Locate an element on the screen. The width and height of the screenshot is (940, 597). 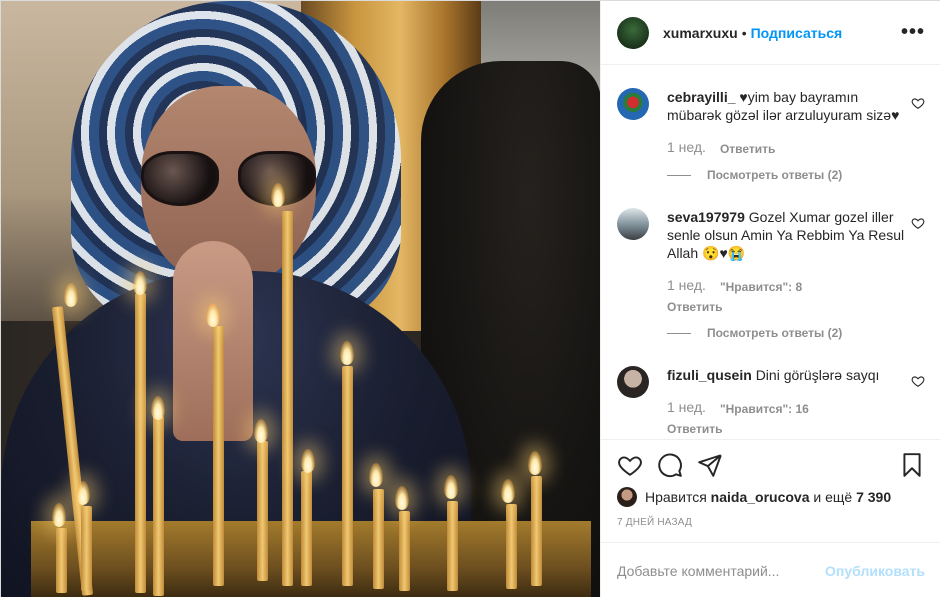
follow-button: Подписаться is located at coordinates (797, 33).